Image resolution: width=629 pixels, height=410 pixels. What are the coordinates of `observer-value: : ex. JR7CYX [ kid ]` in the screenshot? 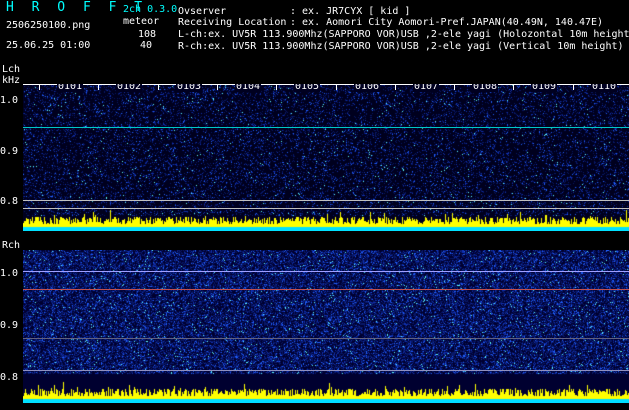 It's located at (350, 11).